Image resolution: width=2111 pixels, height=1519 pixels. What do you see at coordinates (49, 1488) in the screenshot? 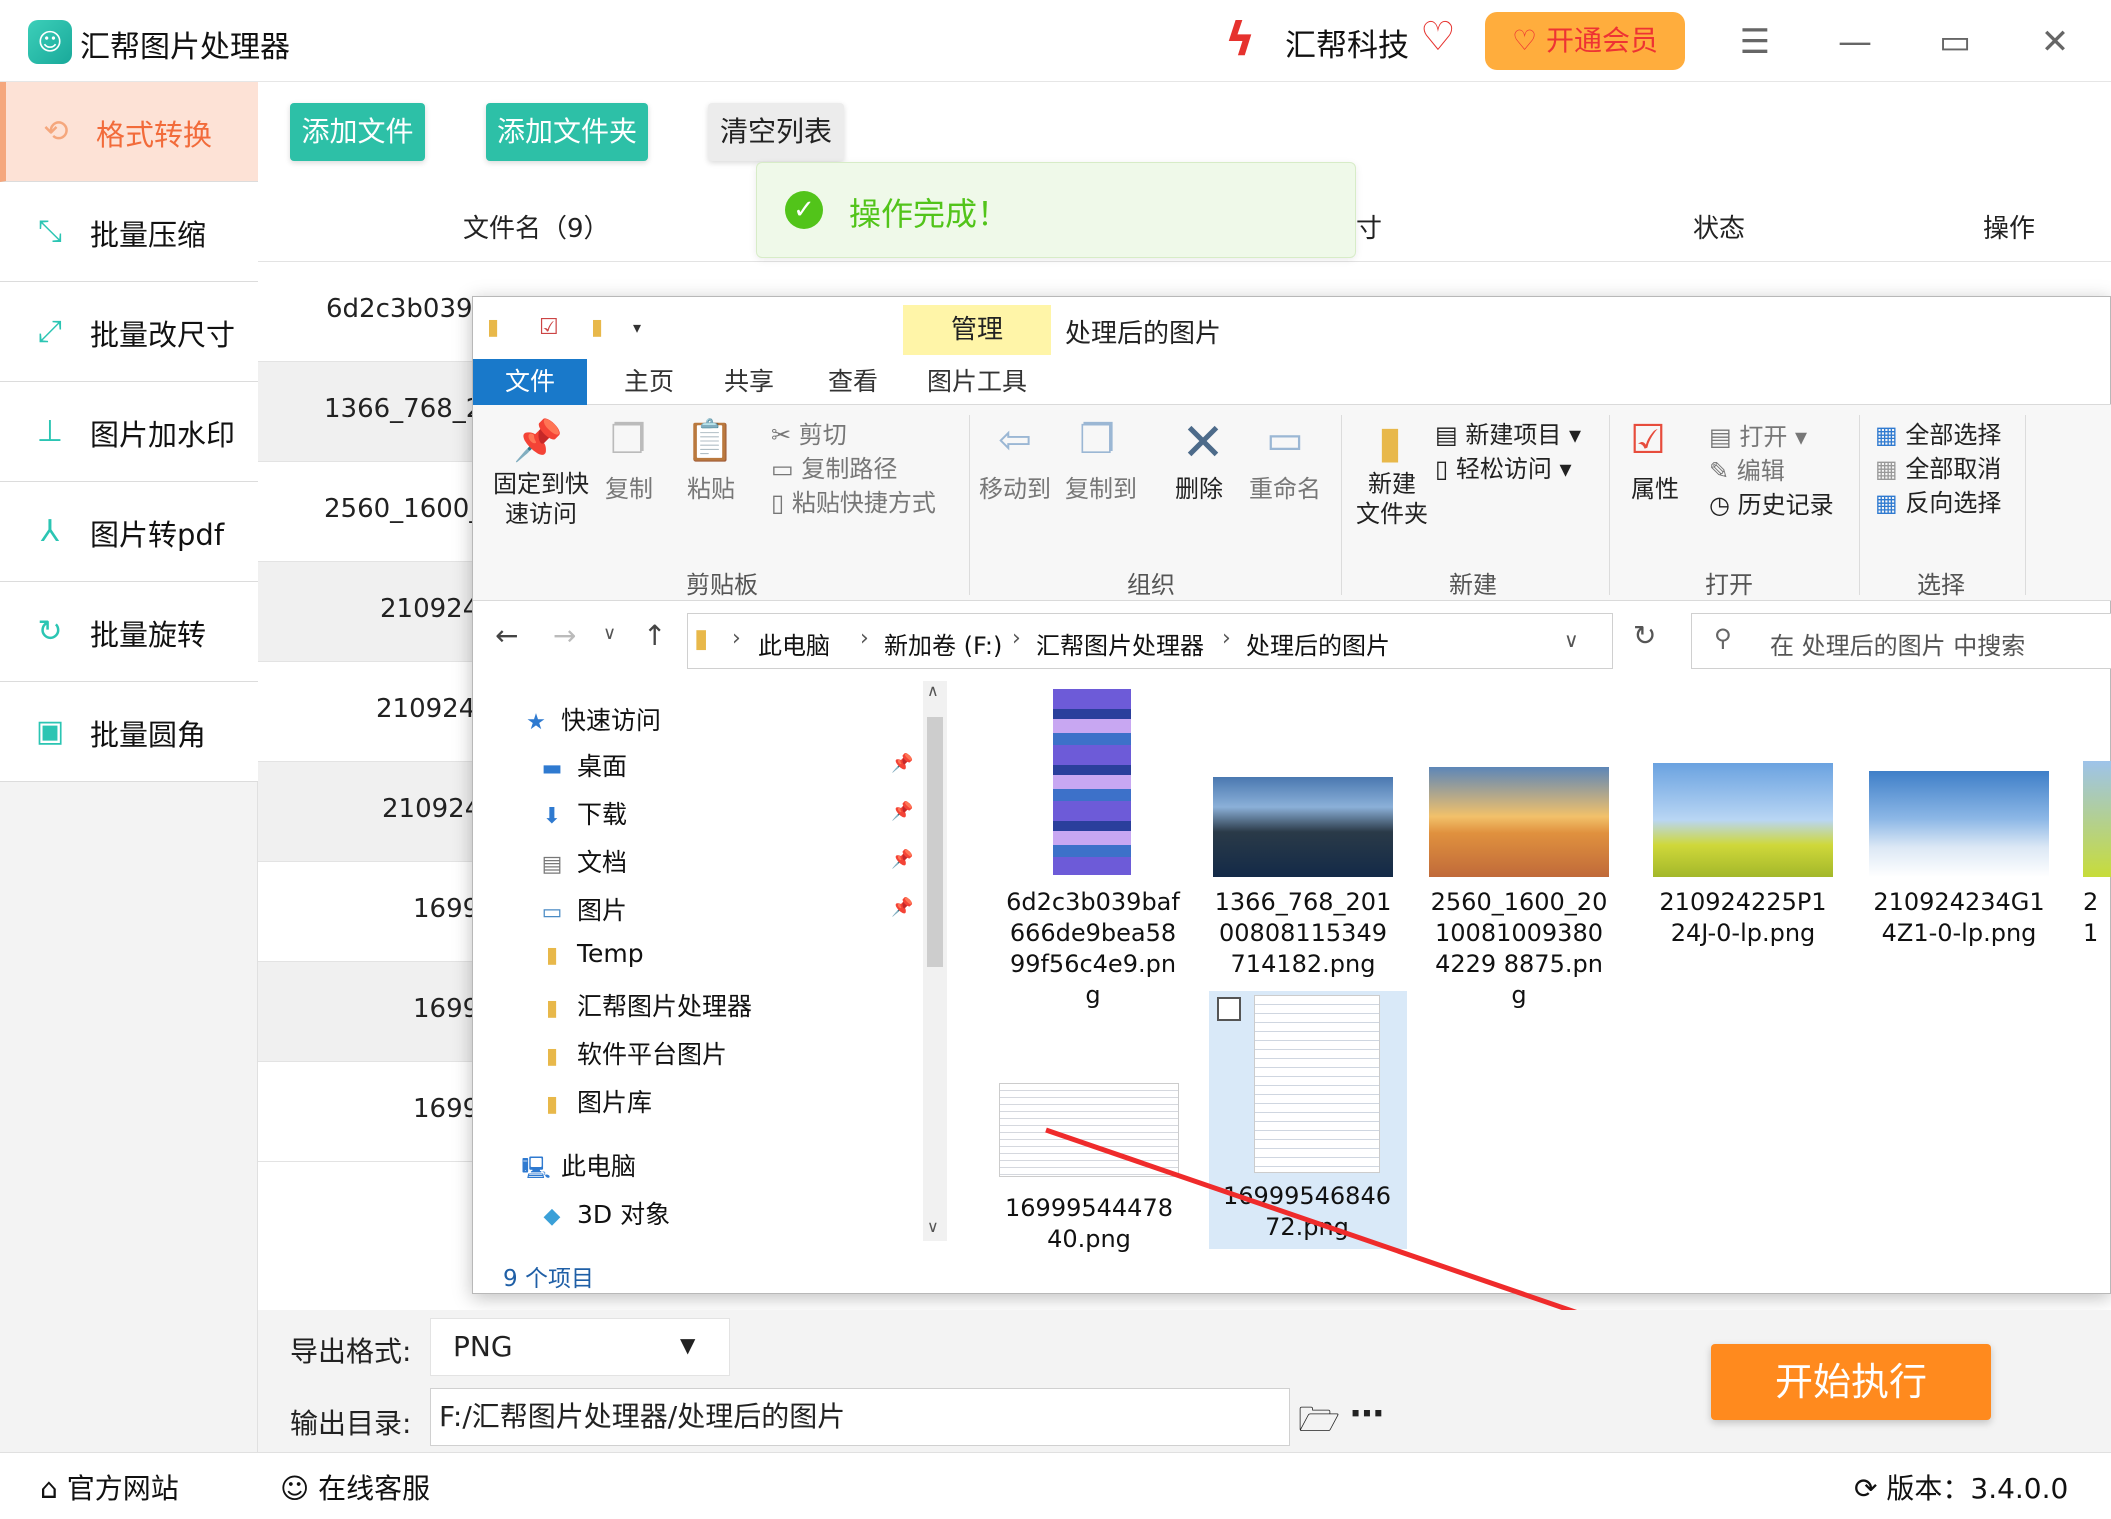
I see `home-icon: ⌂` at bounding box center [49, 1488].